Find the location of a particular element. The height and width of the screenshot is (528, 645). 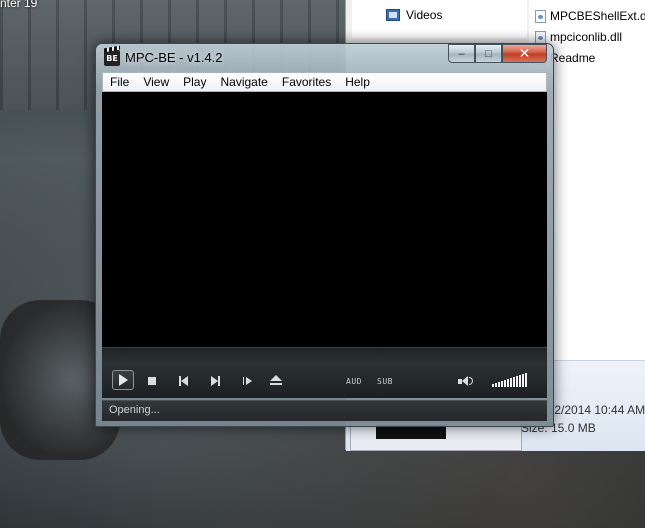

desktop-window-label: nter 19 is located at coordinates (19, 5).